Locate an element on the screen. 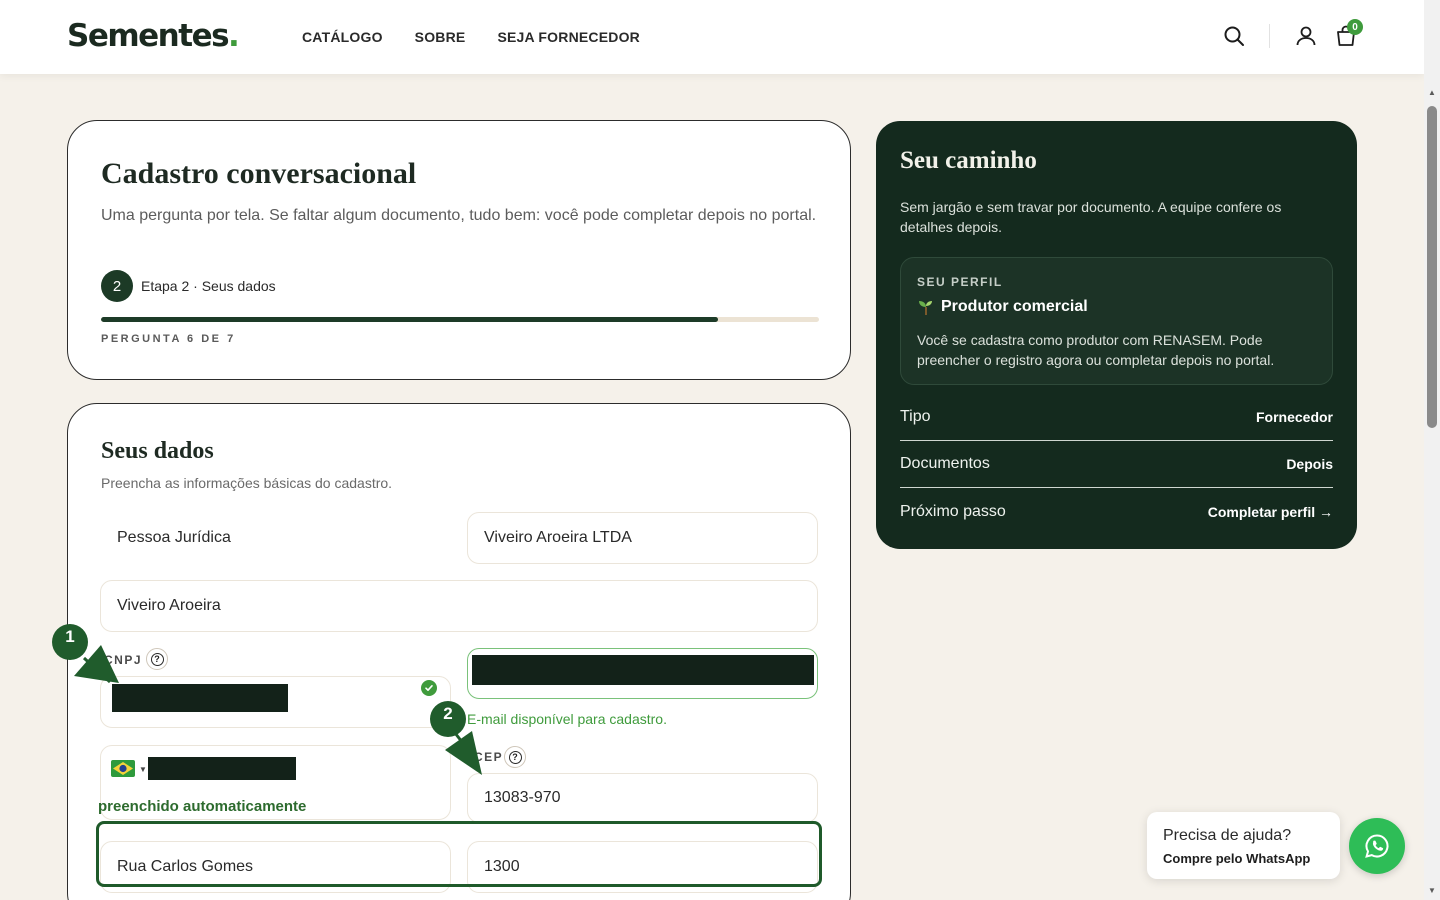 The image size is (1440, 900). scroll-down-arrow: ▼ is located at coordinates (1432, 890).